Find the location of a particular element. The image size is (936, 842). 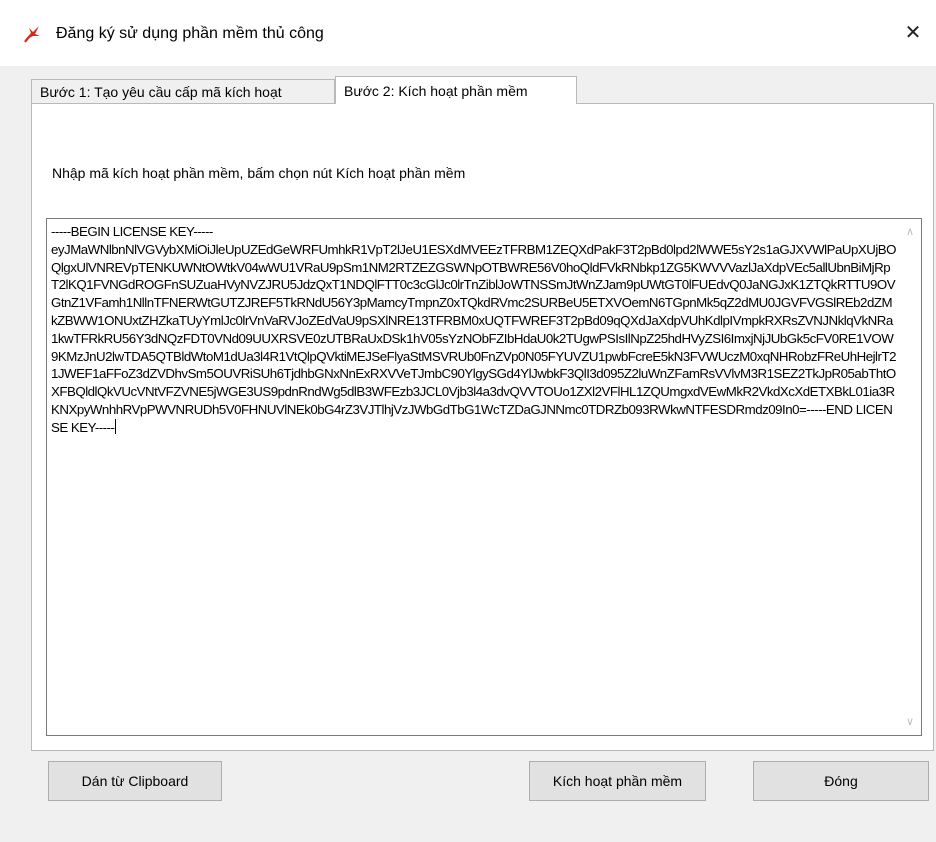

paste-from-clipboard-button: Dán từ Clipboard is located at coordinates (135, 781).